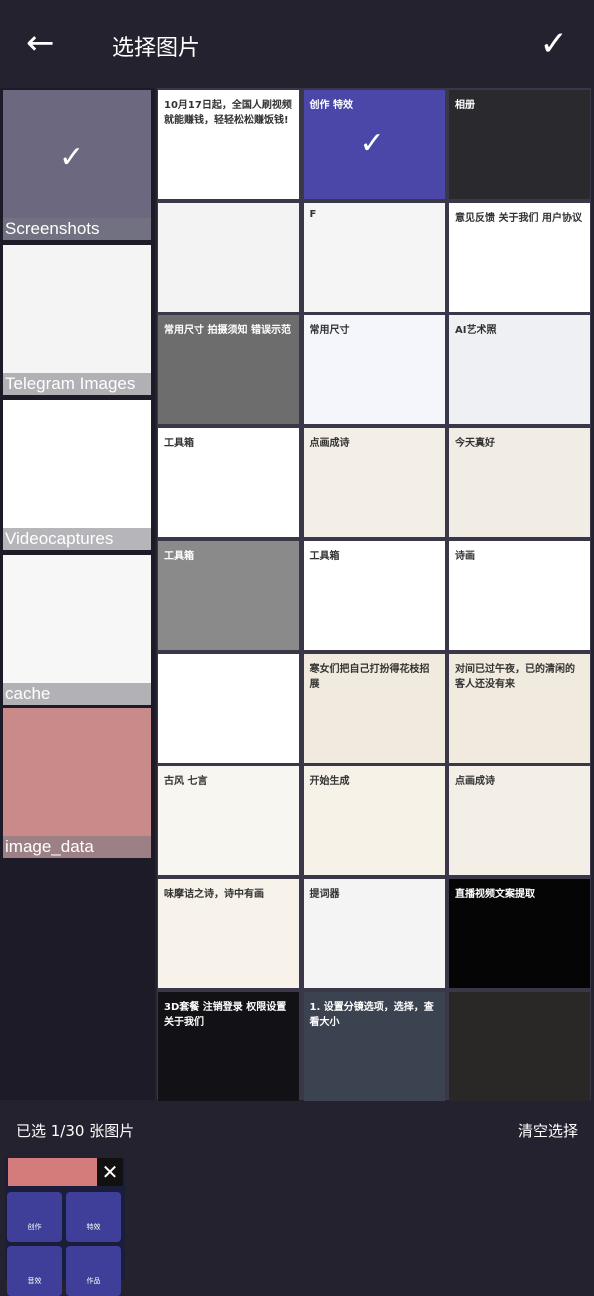  Describe the element at coordinates (371, 1014) in the screenshot. I see `tile-content: 1. 设置分镜选项，选择，查看大小` at that location.